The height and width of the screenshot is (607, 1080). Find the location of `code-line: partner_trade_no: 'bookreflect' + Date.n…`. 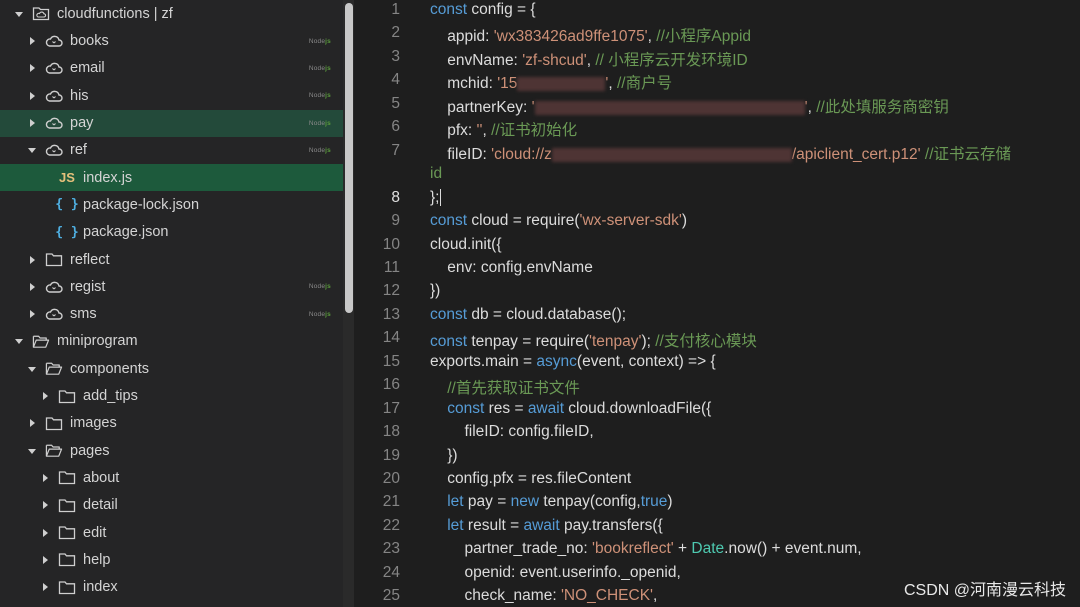

code-line: partner_trade_no: 'bookreflect' + Date.n… is located at coordinates (645, 549).